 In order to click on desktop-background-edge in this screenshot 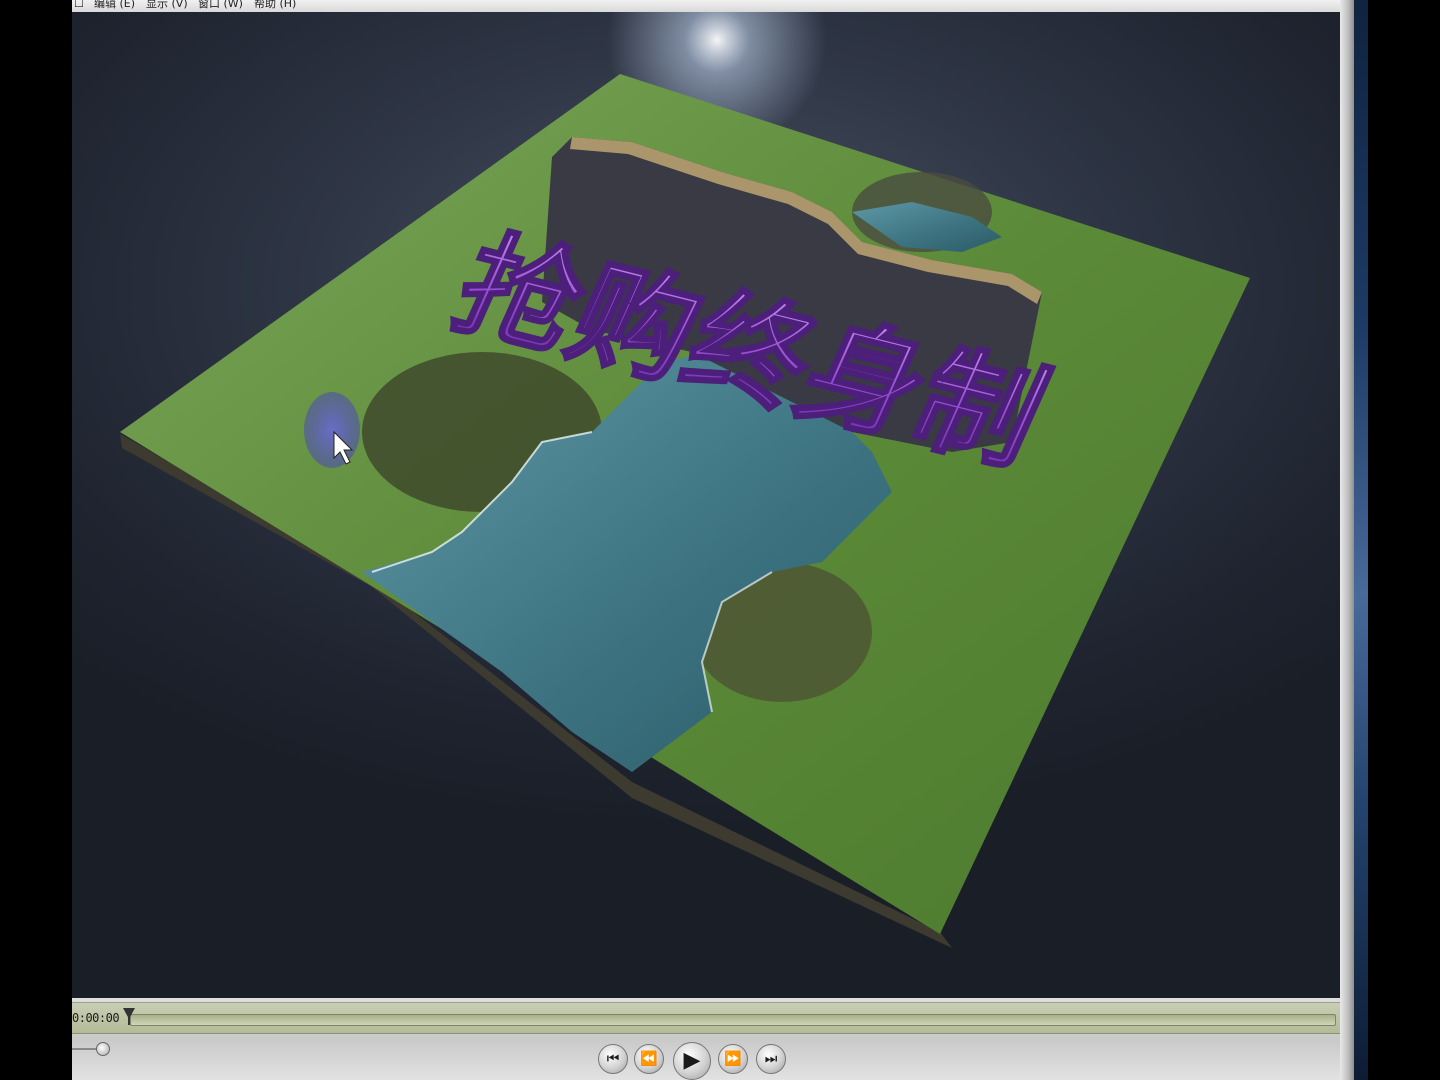, I will do `click(1361, 540)`.